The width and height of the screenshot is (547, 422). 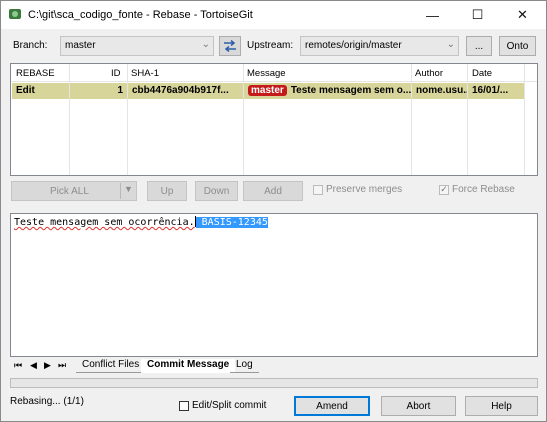 I want to click on close-button: ✕, so click(x=522, y=15).